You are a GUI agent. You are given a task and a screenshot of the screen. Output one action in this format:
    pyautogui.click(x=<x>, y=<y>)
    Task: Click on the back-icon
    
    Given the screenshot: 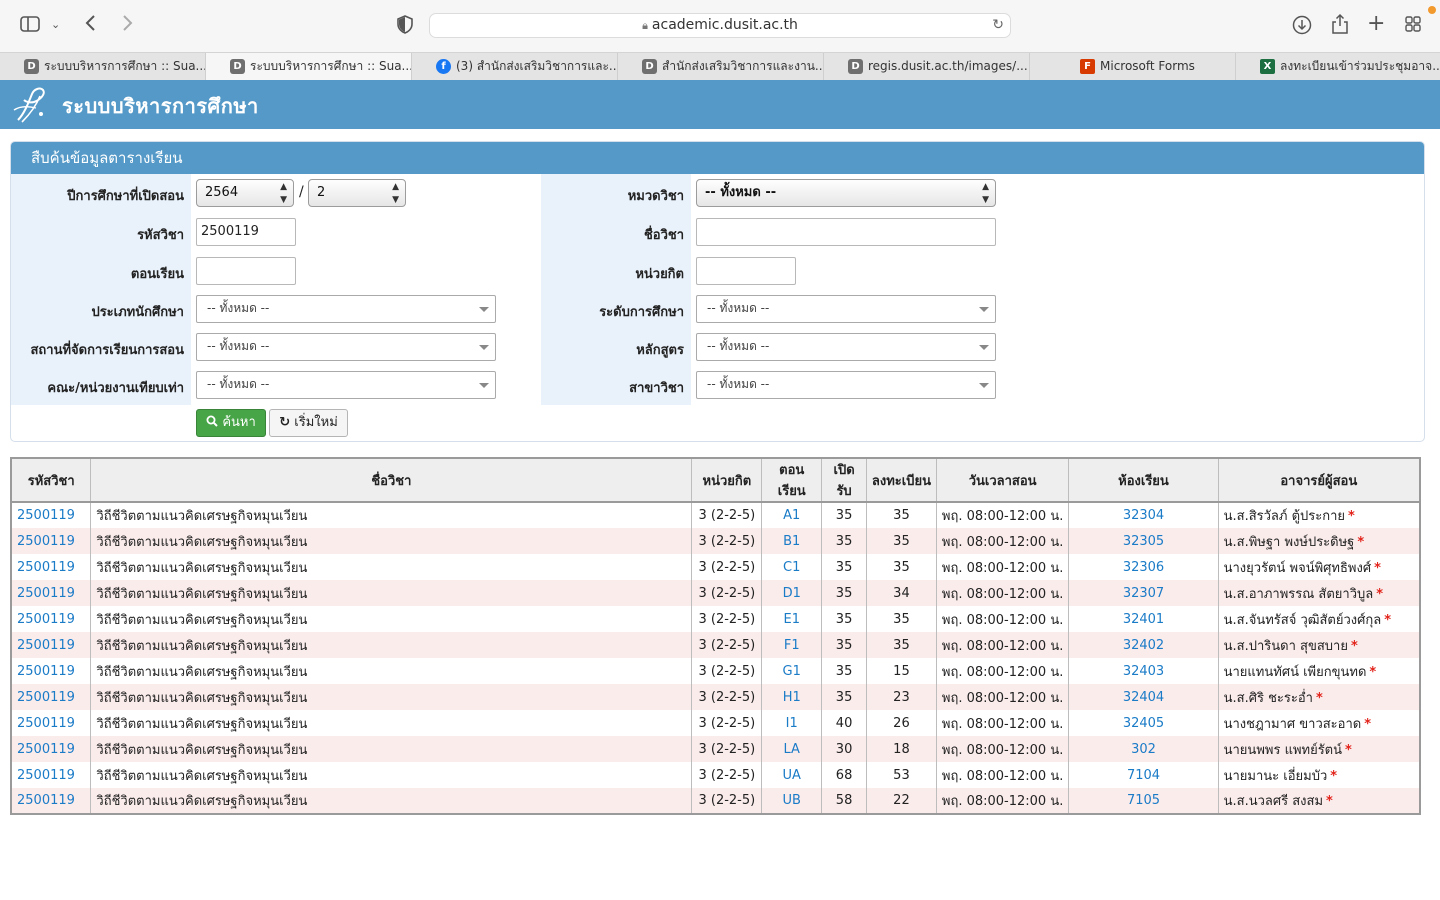 What is the action you would take?
    pyautogui.click(x=91, y=25)
    